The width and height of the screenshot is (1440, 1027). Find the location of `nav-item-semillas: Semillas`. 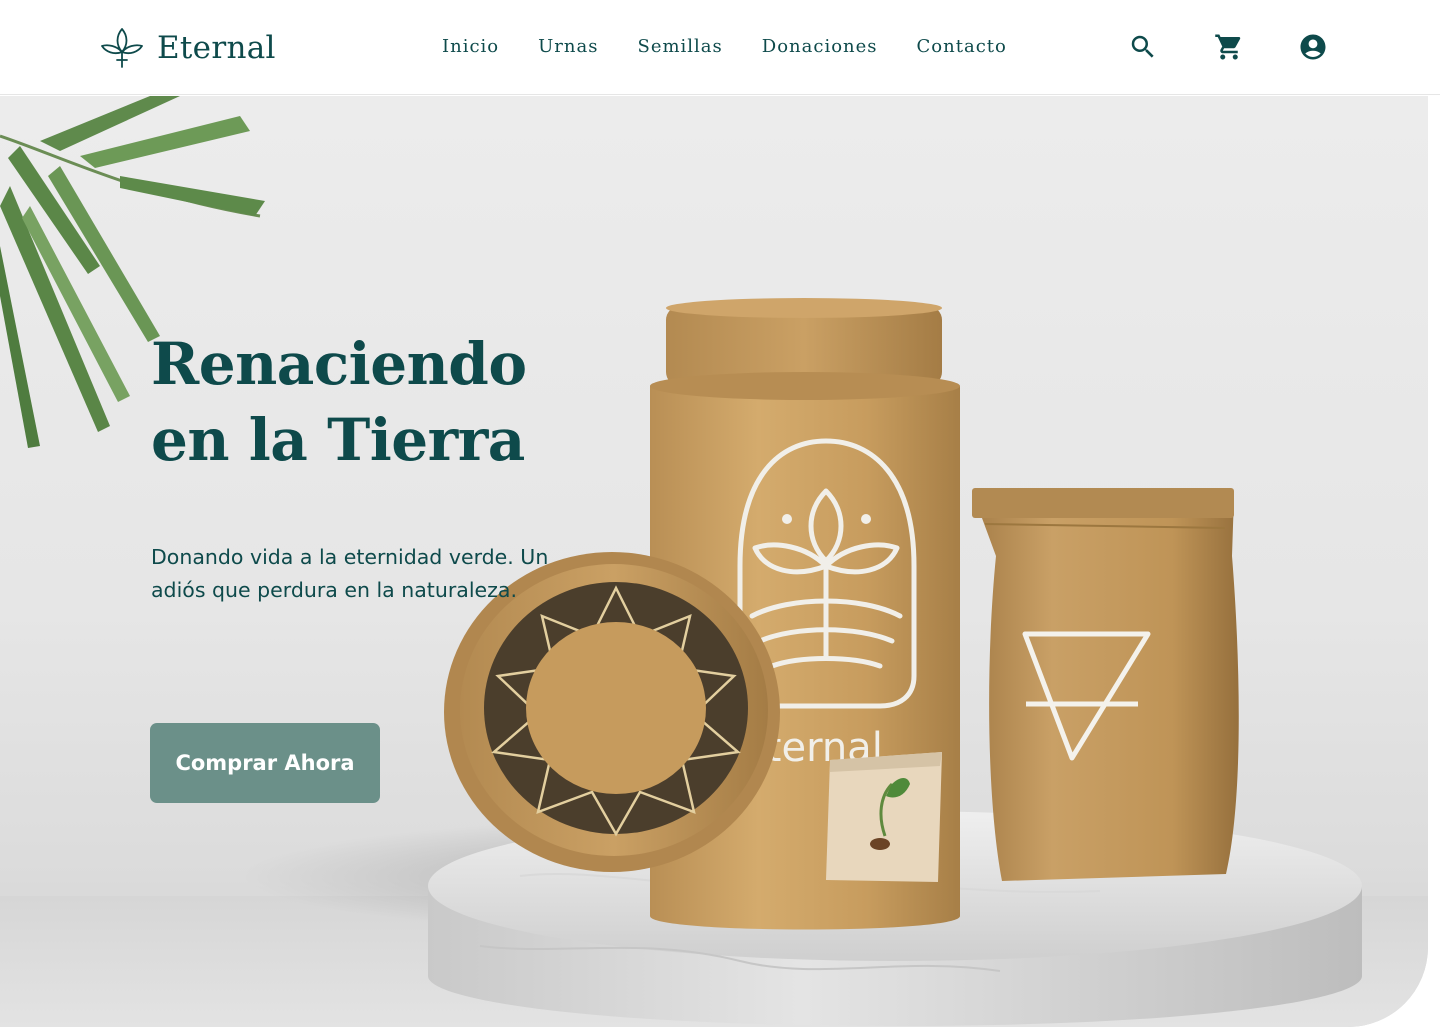

nav-item-semillas: Semillas is located at coordinates (679, 47).